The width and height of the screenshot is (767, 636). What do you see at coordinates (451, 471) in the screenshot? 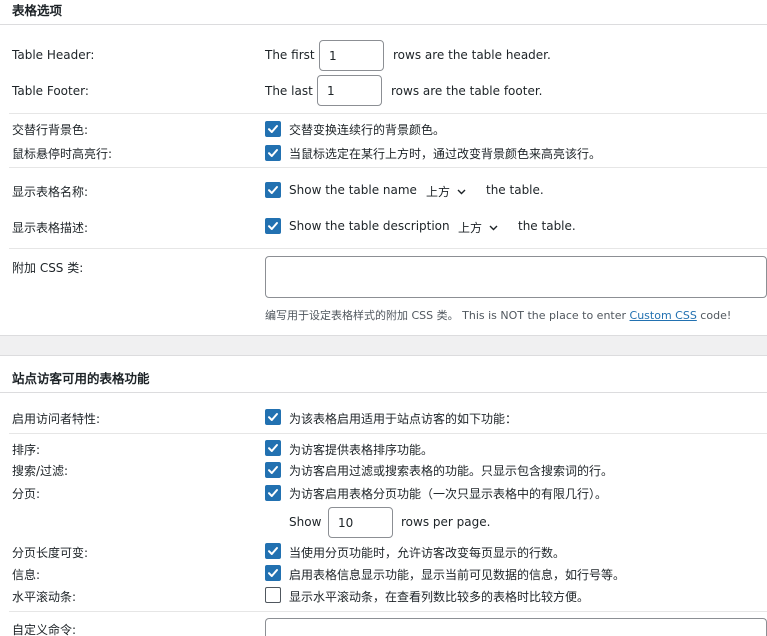
I see `search-text: 为访客启用过滤或搜索表格的功能。只显示包含搜索词的行。` at bounding box center [451, 471].